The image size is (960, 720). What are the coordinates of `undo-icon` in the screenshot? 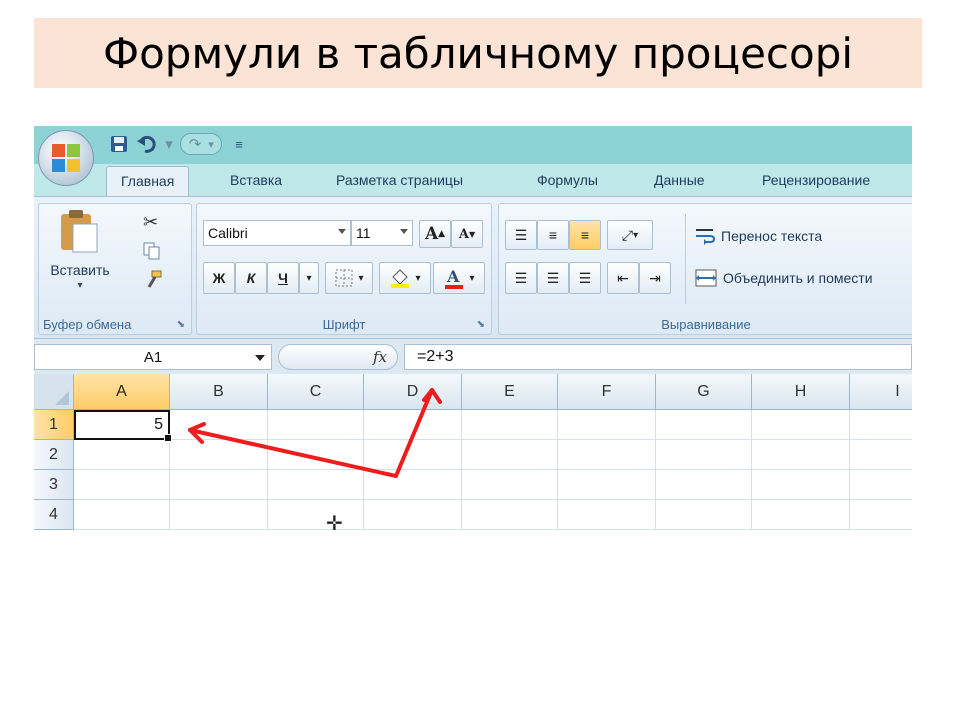 It's located at (147, 144).